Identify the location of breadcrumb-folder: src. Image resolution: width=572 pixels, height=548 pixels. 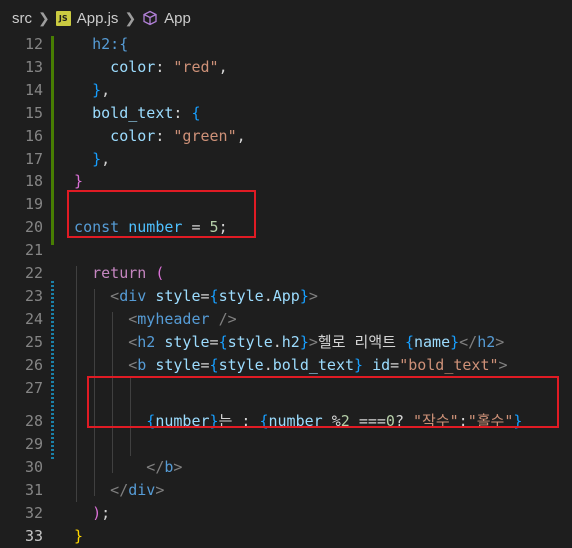
(22, 18).